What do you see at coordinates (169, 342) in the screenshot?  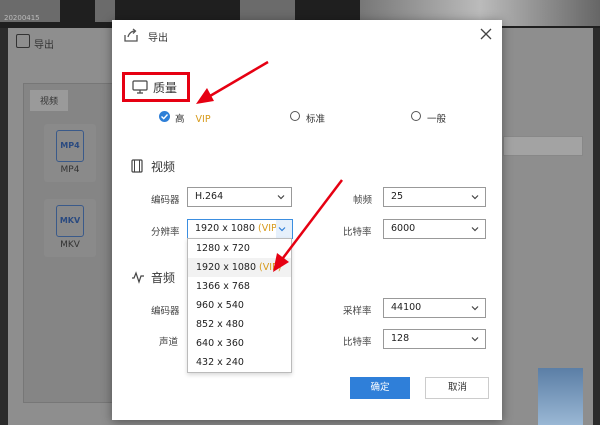 I see `audio-channel-label: 声道` at bounding box center [169, 342].